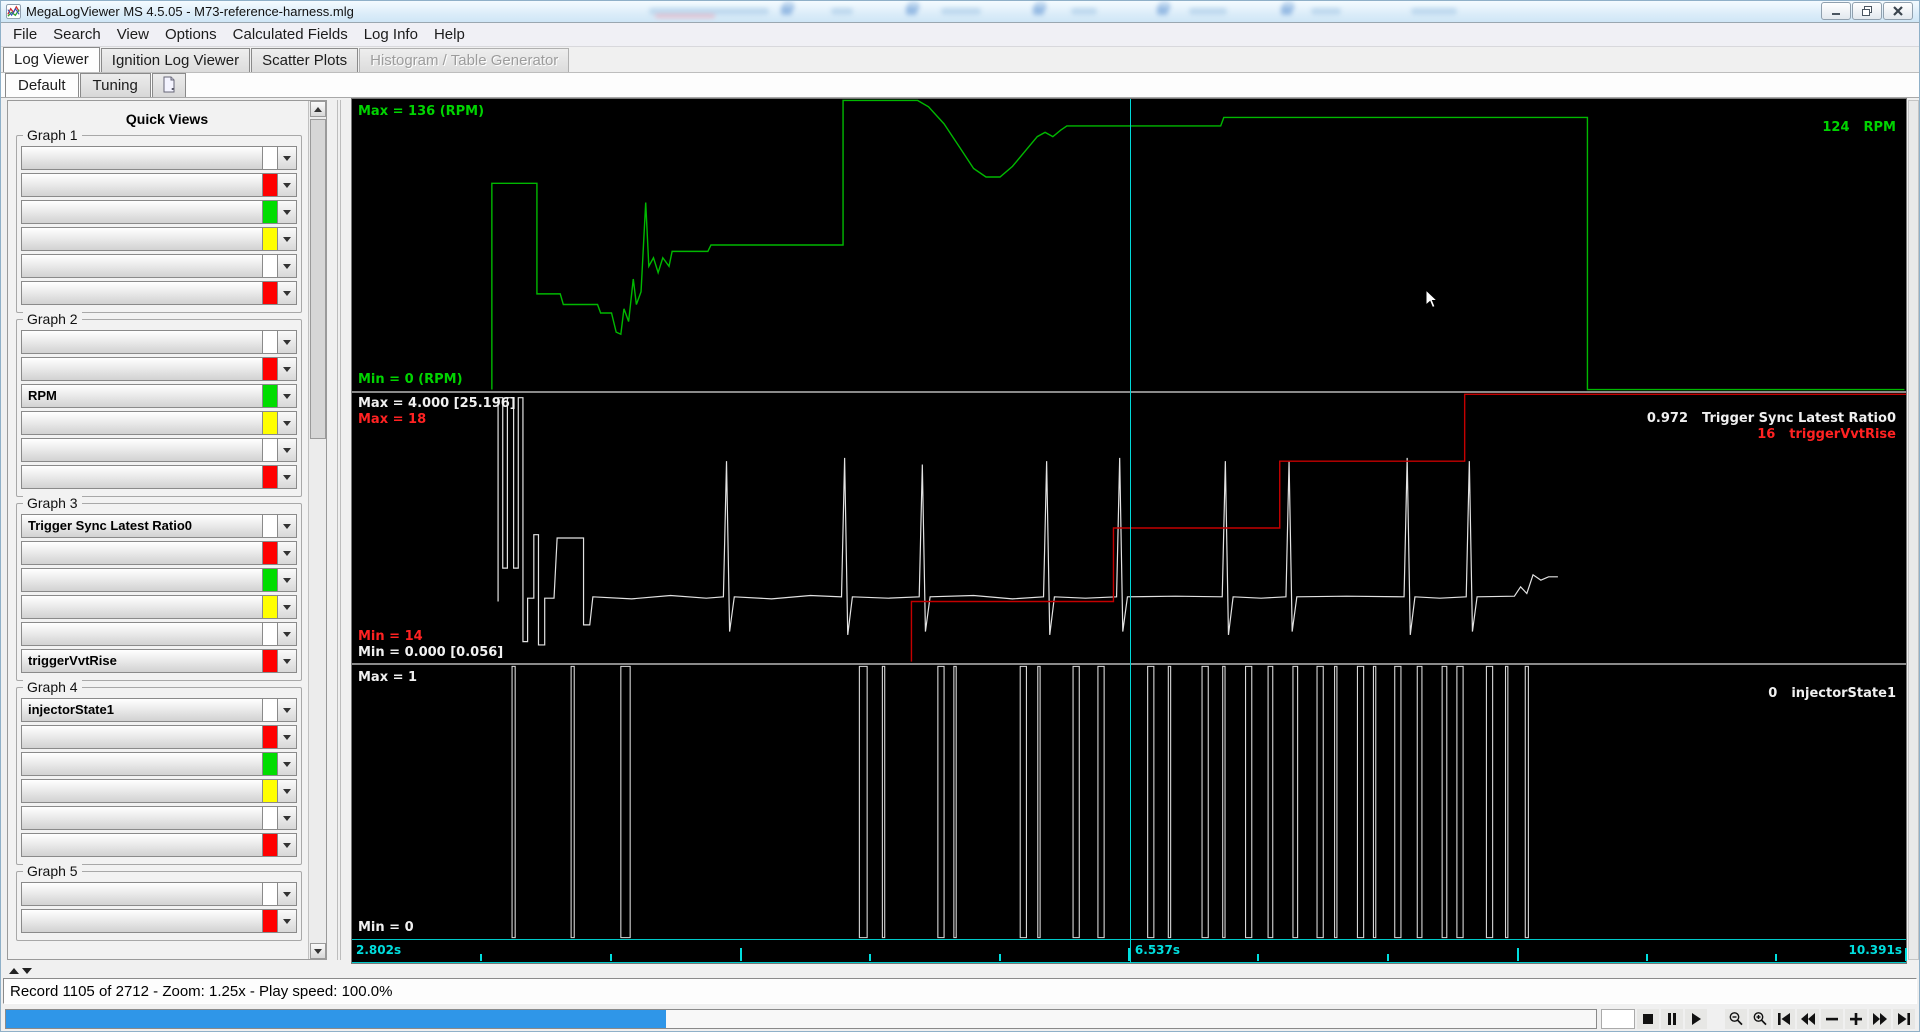 This screenshot has height=1032, width=1920. I want to click on view-tab-tuning: Tuning, so click(115, 85).